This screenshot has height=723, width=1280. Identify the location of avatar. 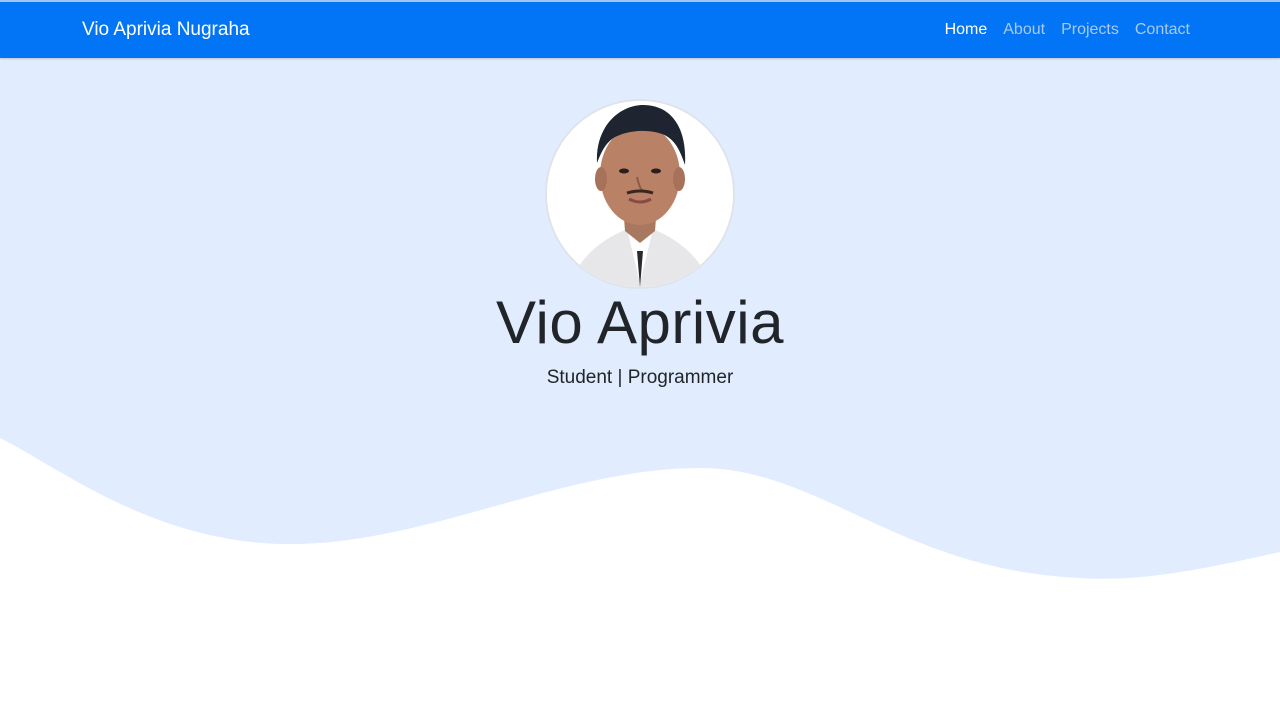
(640, 194).